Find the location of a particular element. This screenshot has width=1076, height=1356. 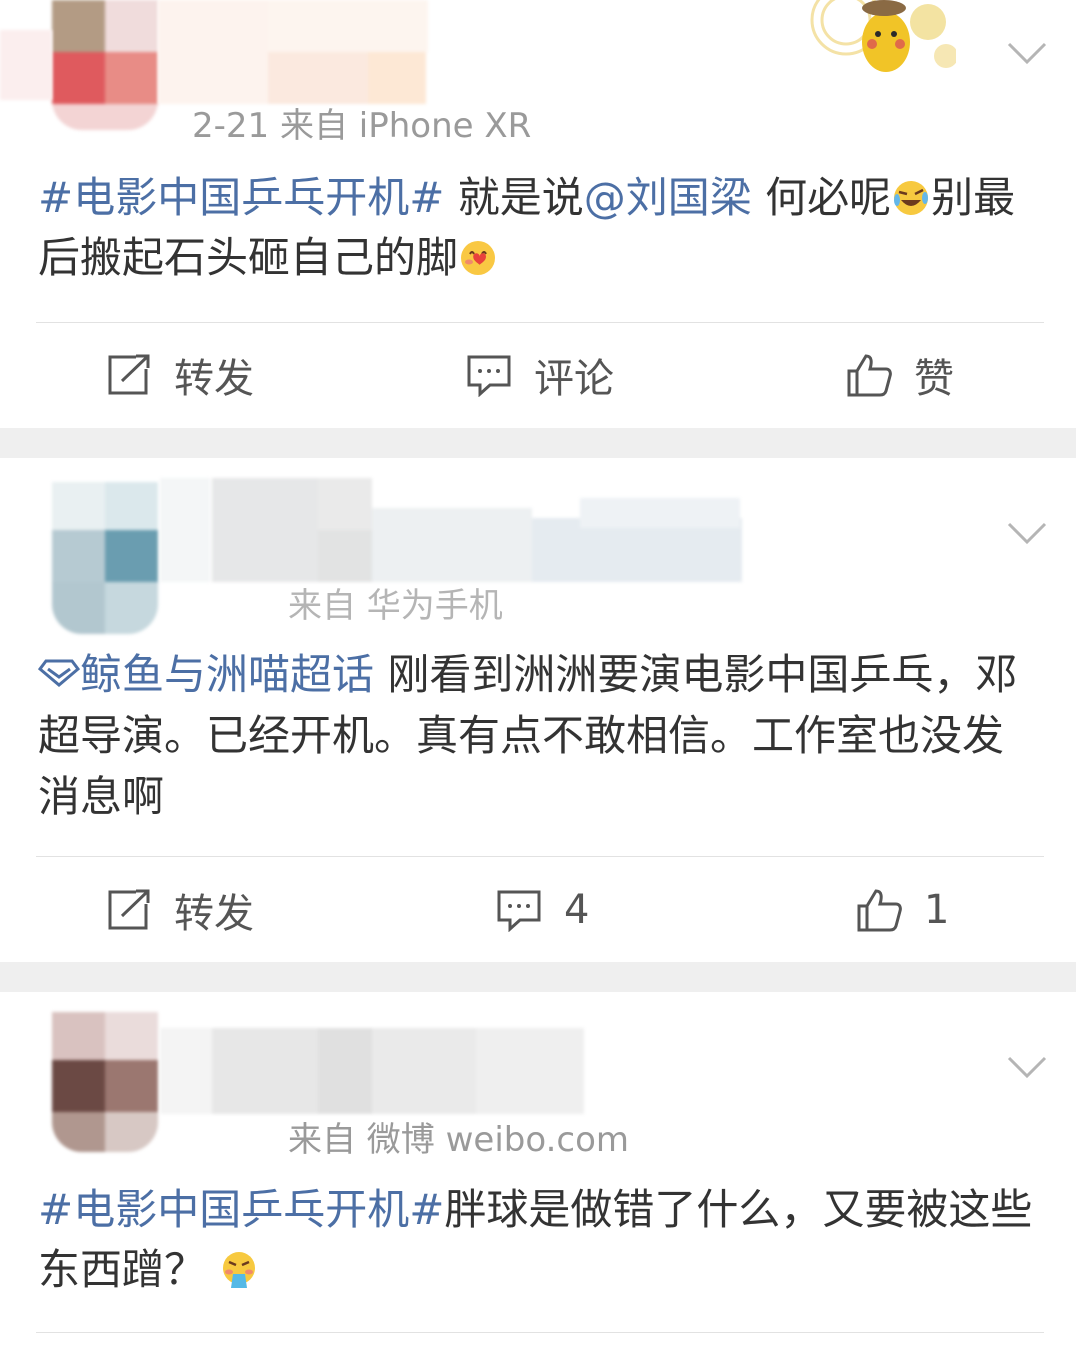

post-meta: 2-21 来自 iPhone XR is located at coordinates (362, 126).